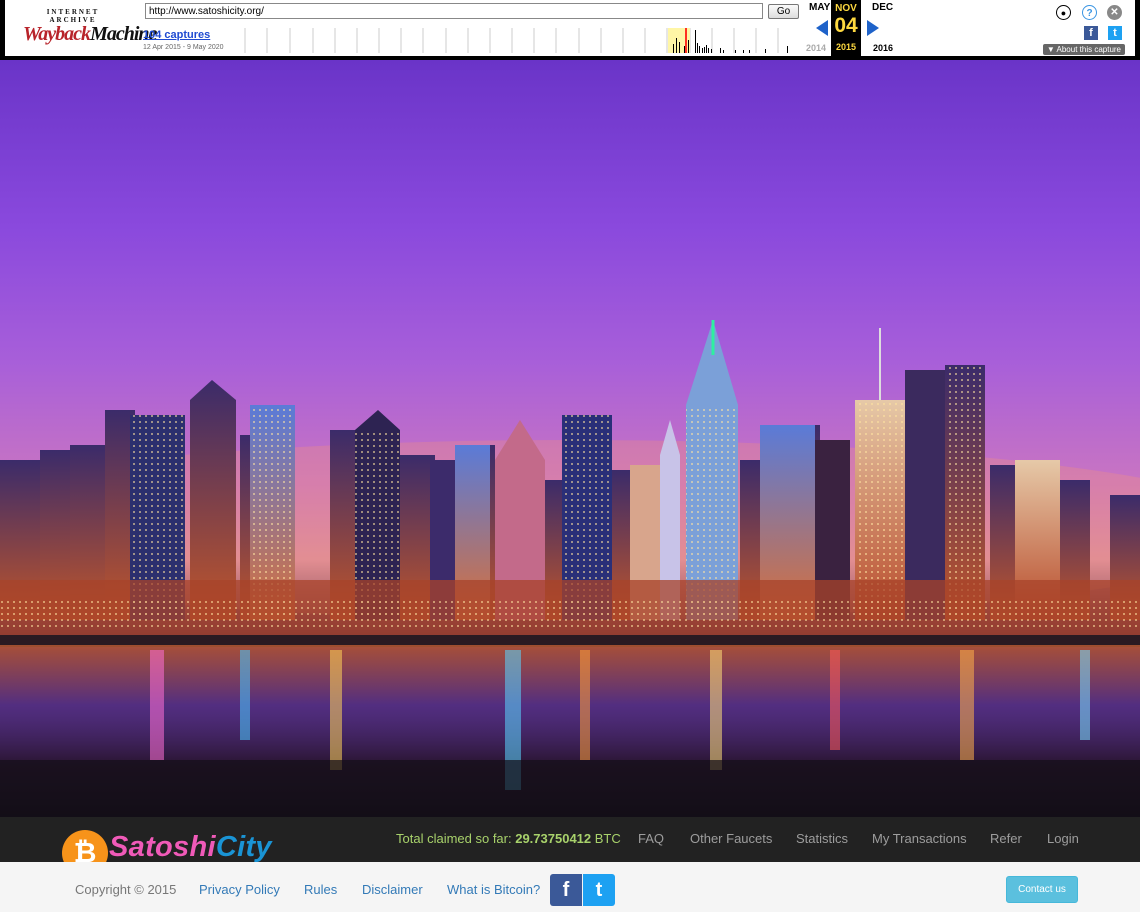 Image resolution: width=1140 pixels, height=912 pixels. I want to click on nav-other-faucets: Other Faucets, so click(731, 838).